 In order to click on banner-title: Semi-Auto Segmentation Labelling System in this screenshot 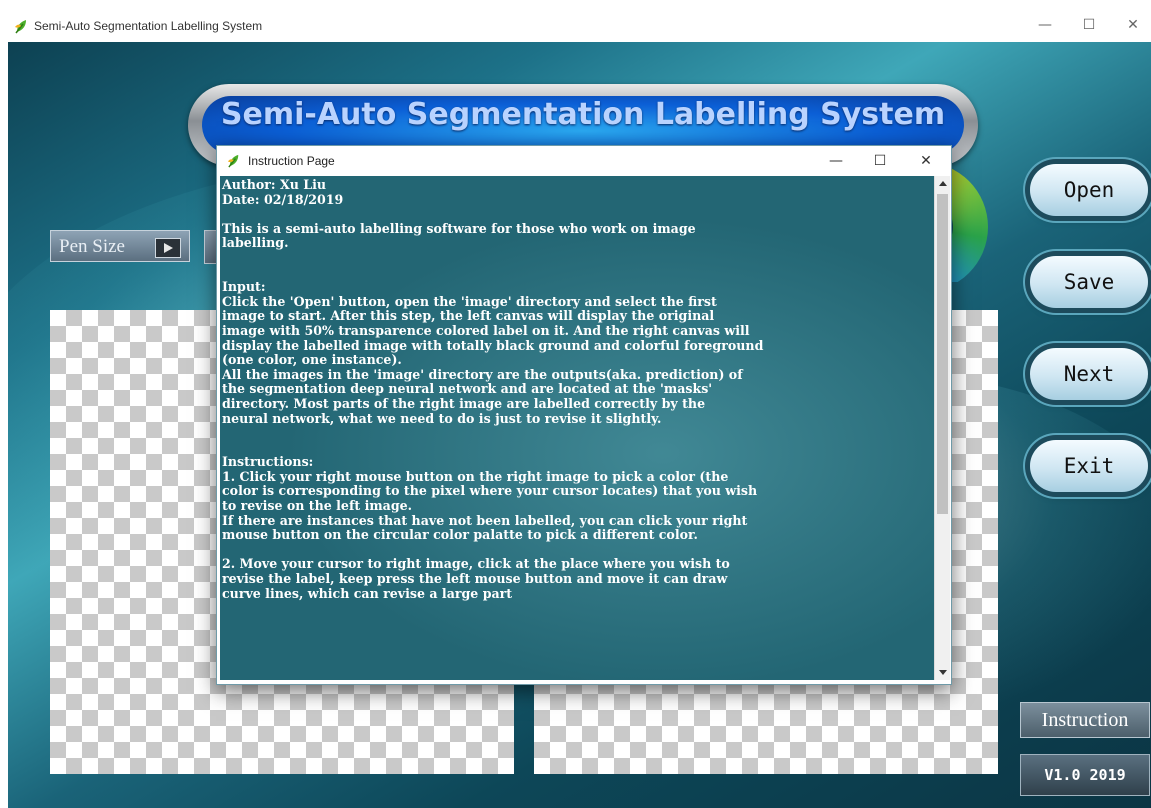, I will do `click(583, 114)`.